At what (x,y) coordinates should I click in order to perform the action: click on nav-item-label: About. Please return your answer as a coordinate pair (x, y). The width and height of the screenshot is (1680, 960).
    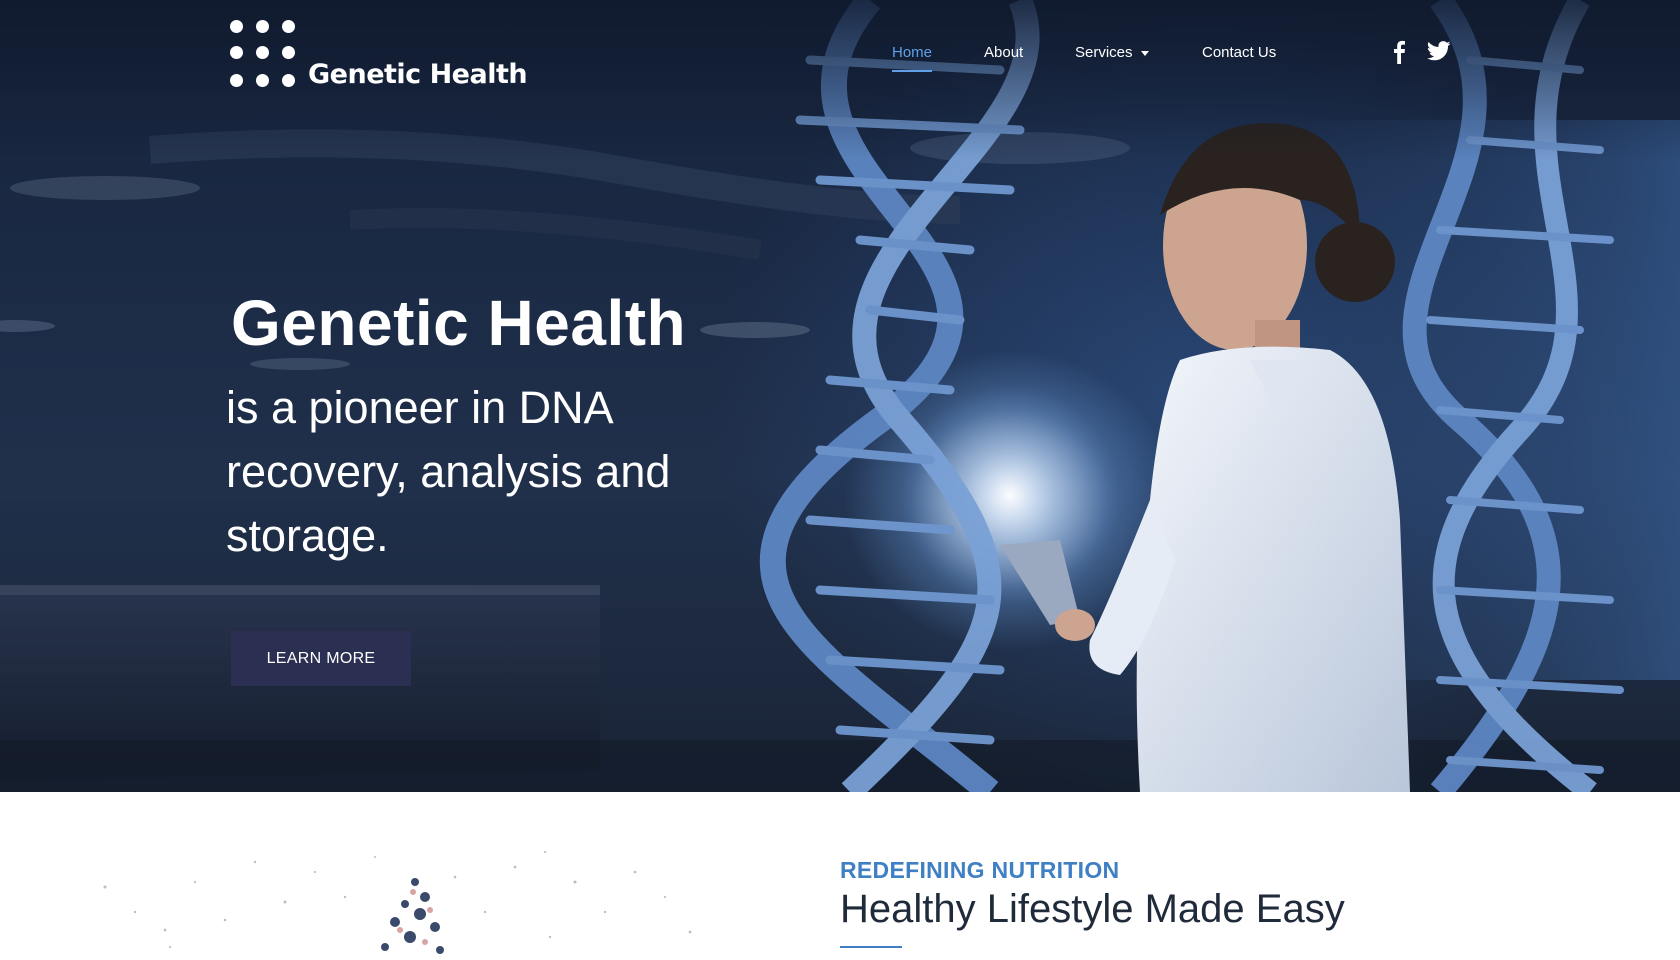
    Looking at the image, I should click on (1004, 52).